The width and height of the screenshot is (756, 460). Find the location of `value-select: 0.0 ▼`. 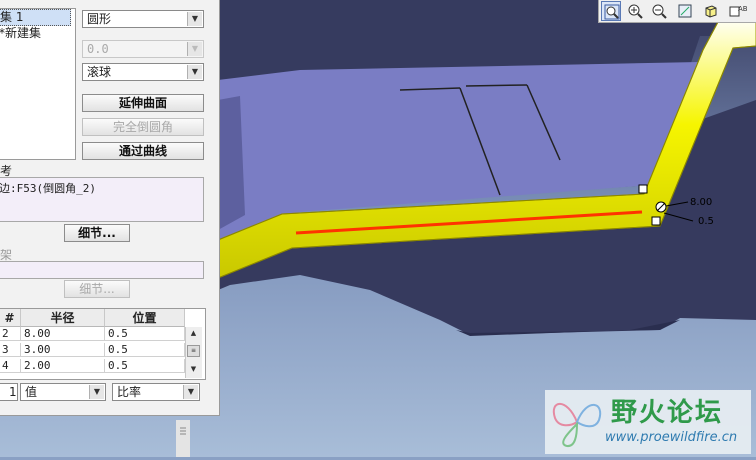

value-select: 0.0 ▼ is located at coordinates (143, 49).